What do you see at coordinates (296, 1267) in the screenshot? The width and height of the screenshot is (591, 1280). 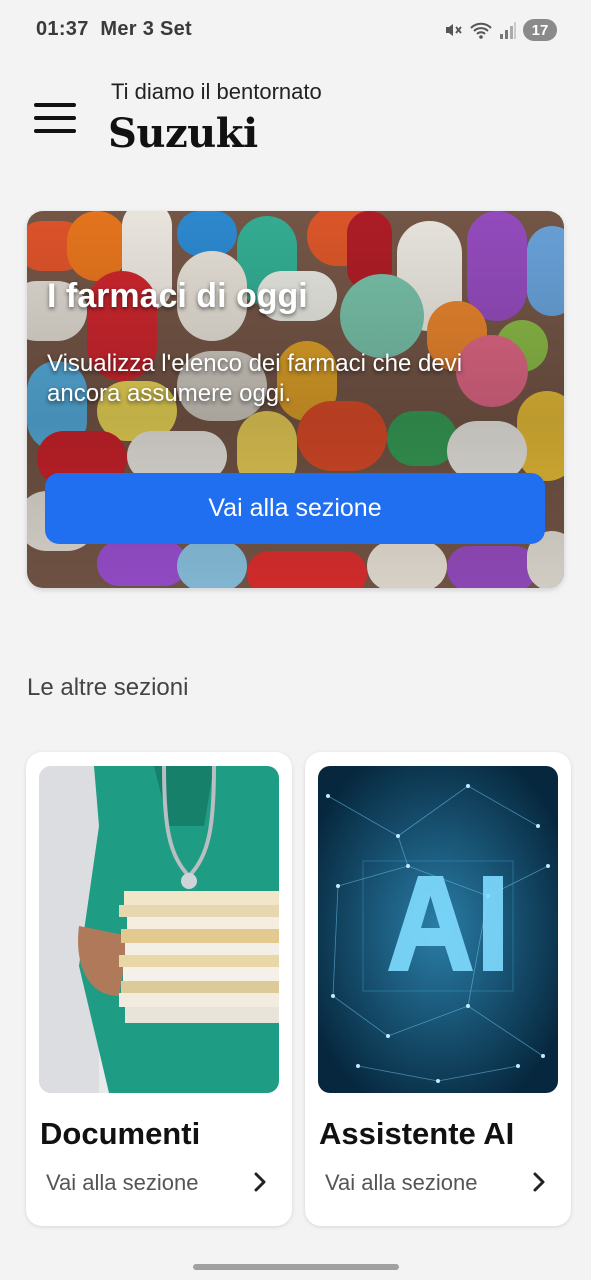 I see `home-indicator` at bounding box center [296, 1267].